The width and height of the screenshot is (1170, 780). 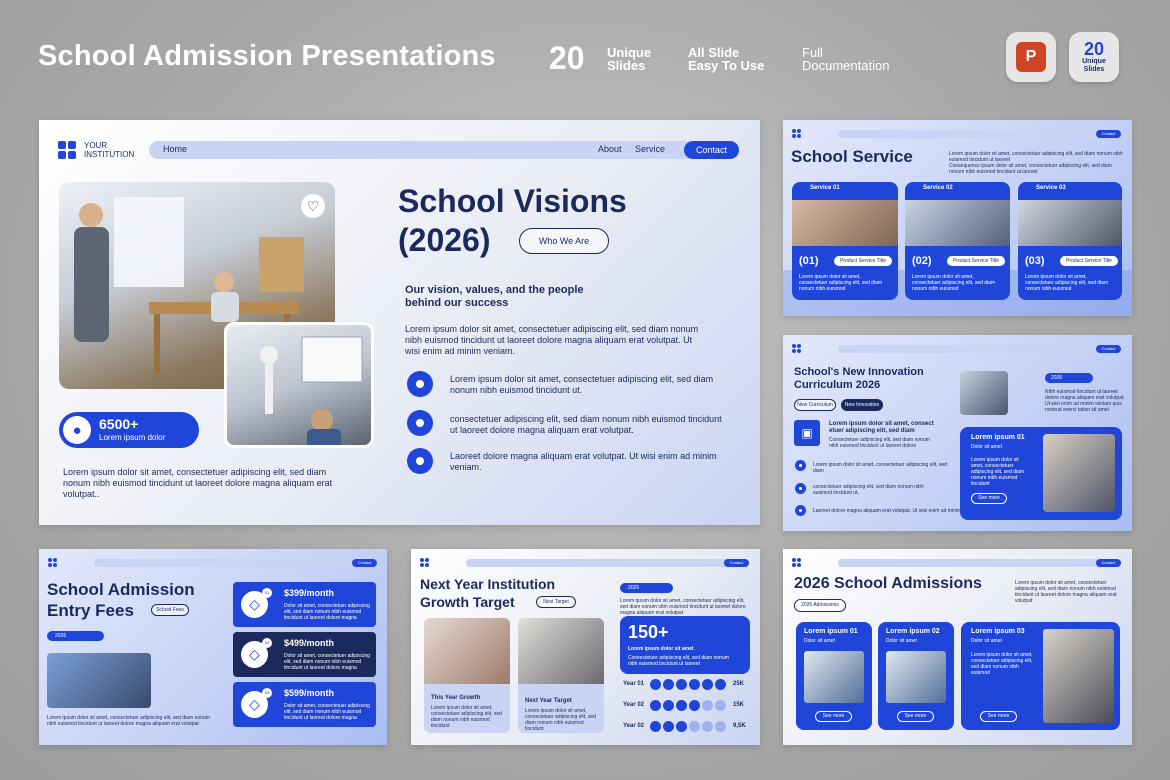 I want to click on page-title: School Admission Presentations, so click(x=267, y=56).